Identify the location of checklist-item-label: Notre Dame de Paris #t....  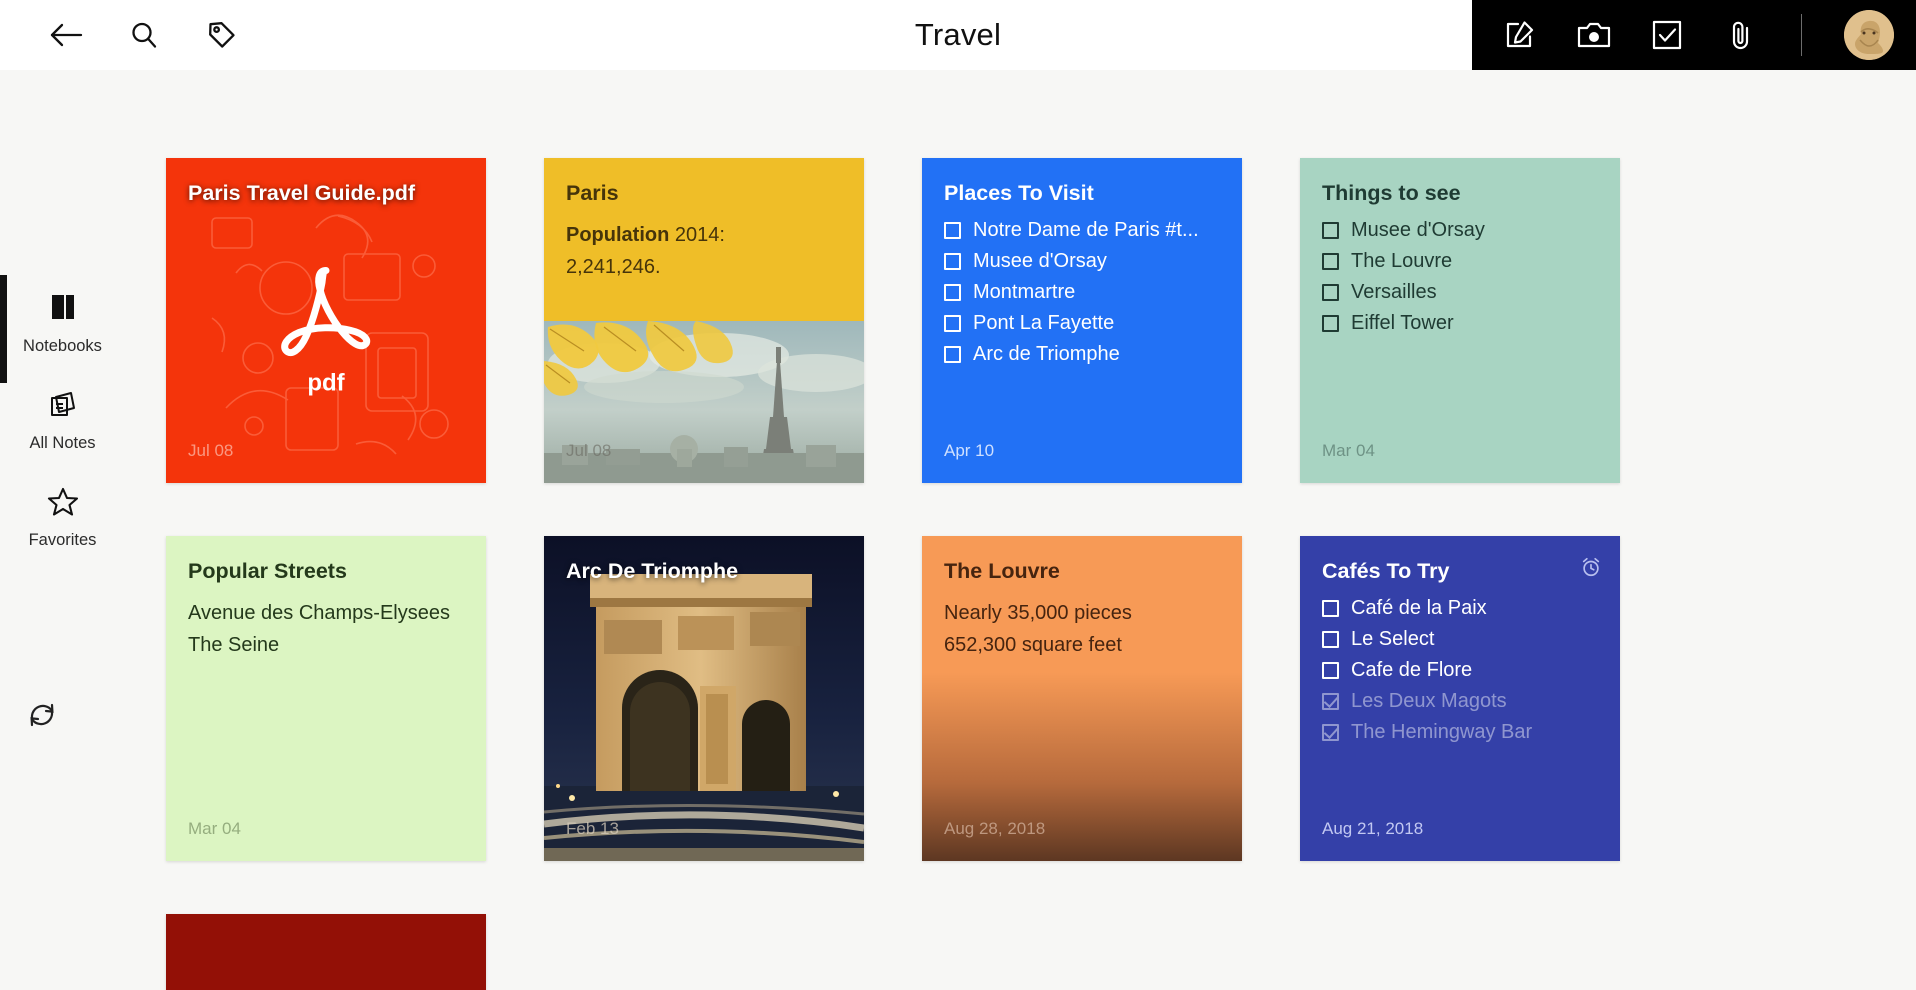
(1086, 229).